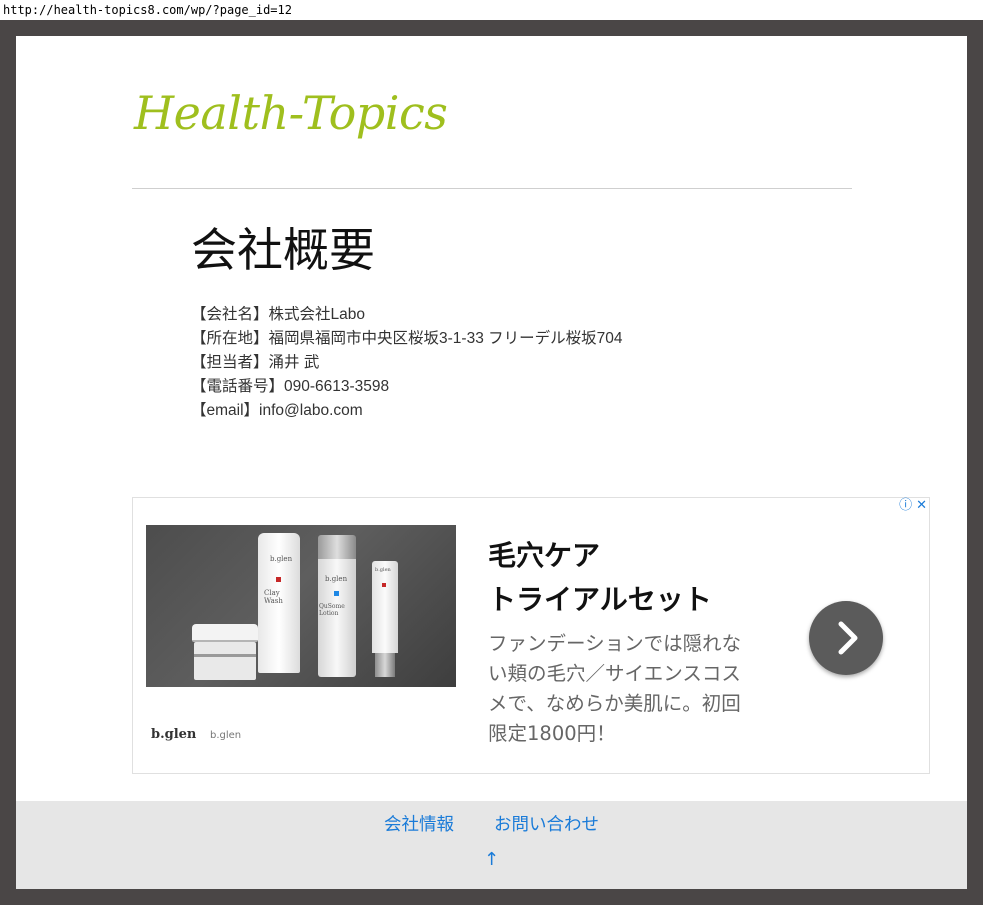 The height and width of the screenshot is (905, 983). I want to click on bottle-dot, so click(336, 593).